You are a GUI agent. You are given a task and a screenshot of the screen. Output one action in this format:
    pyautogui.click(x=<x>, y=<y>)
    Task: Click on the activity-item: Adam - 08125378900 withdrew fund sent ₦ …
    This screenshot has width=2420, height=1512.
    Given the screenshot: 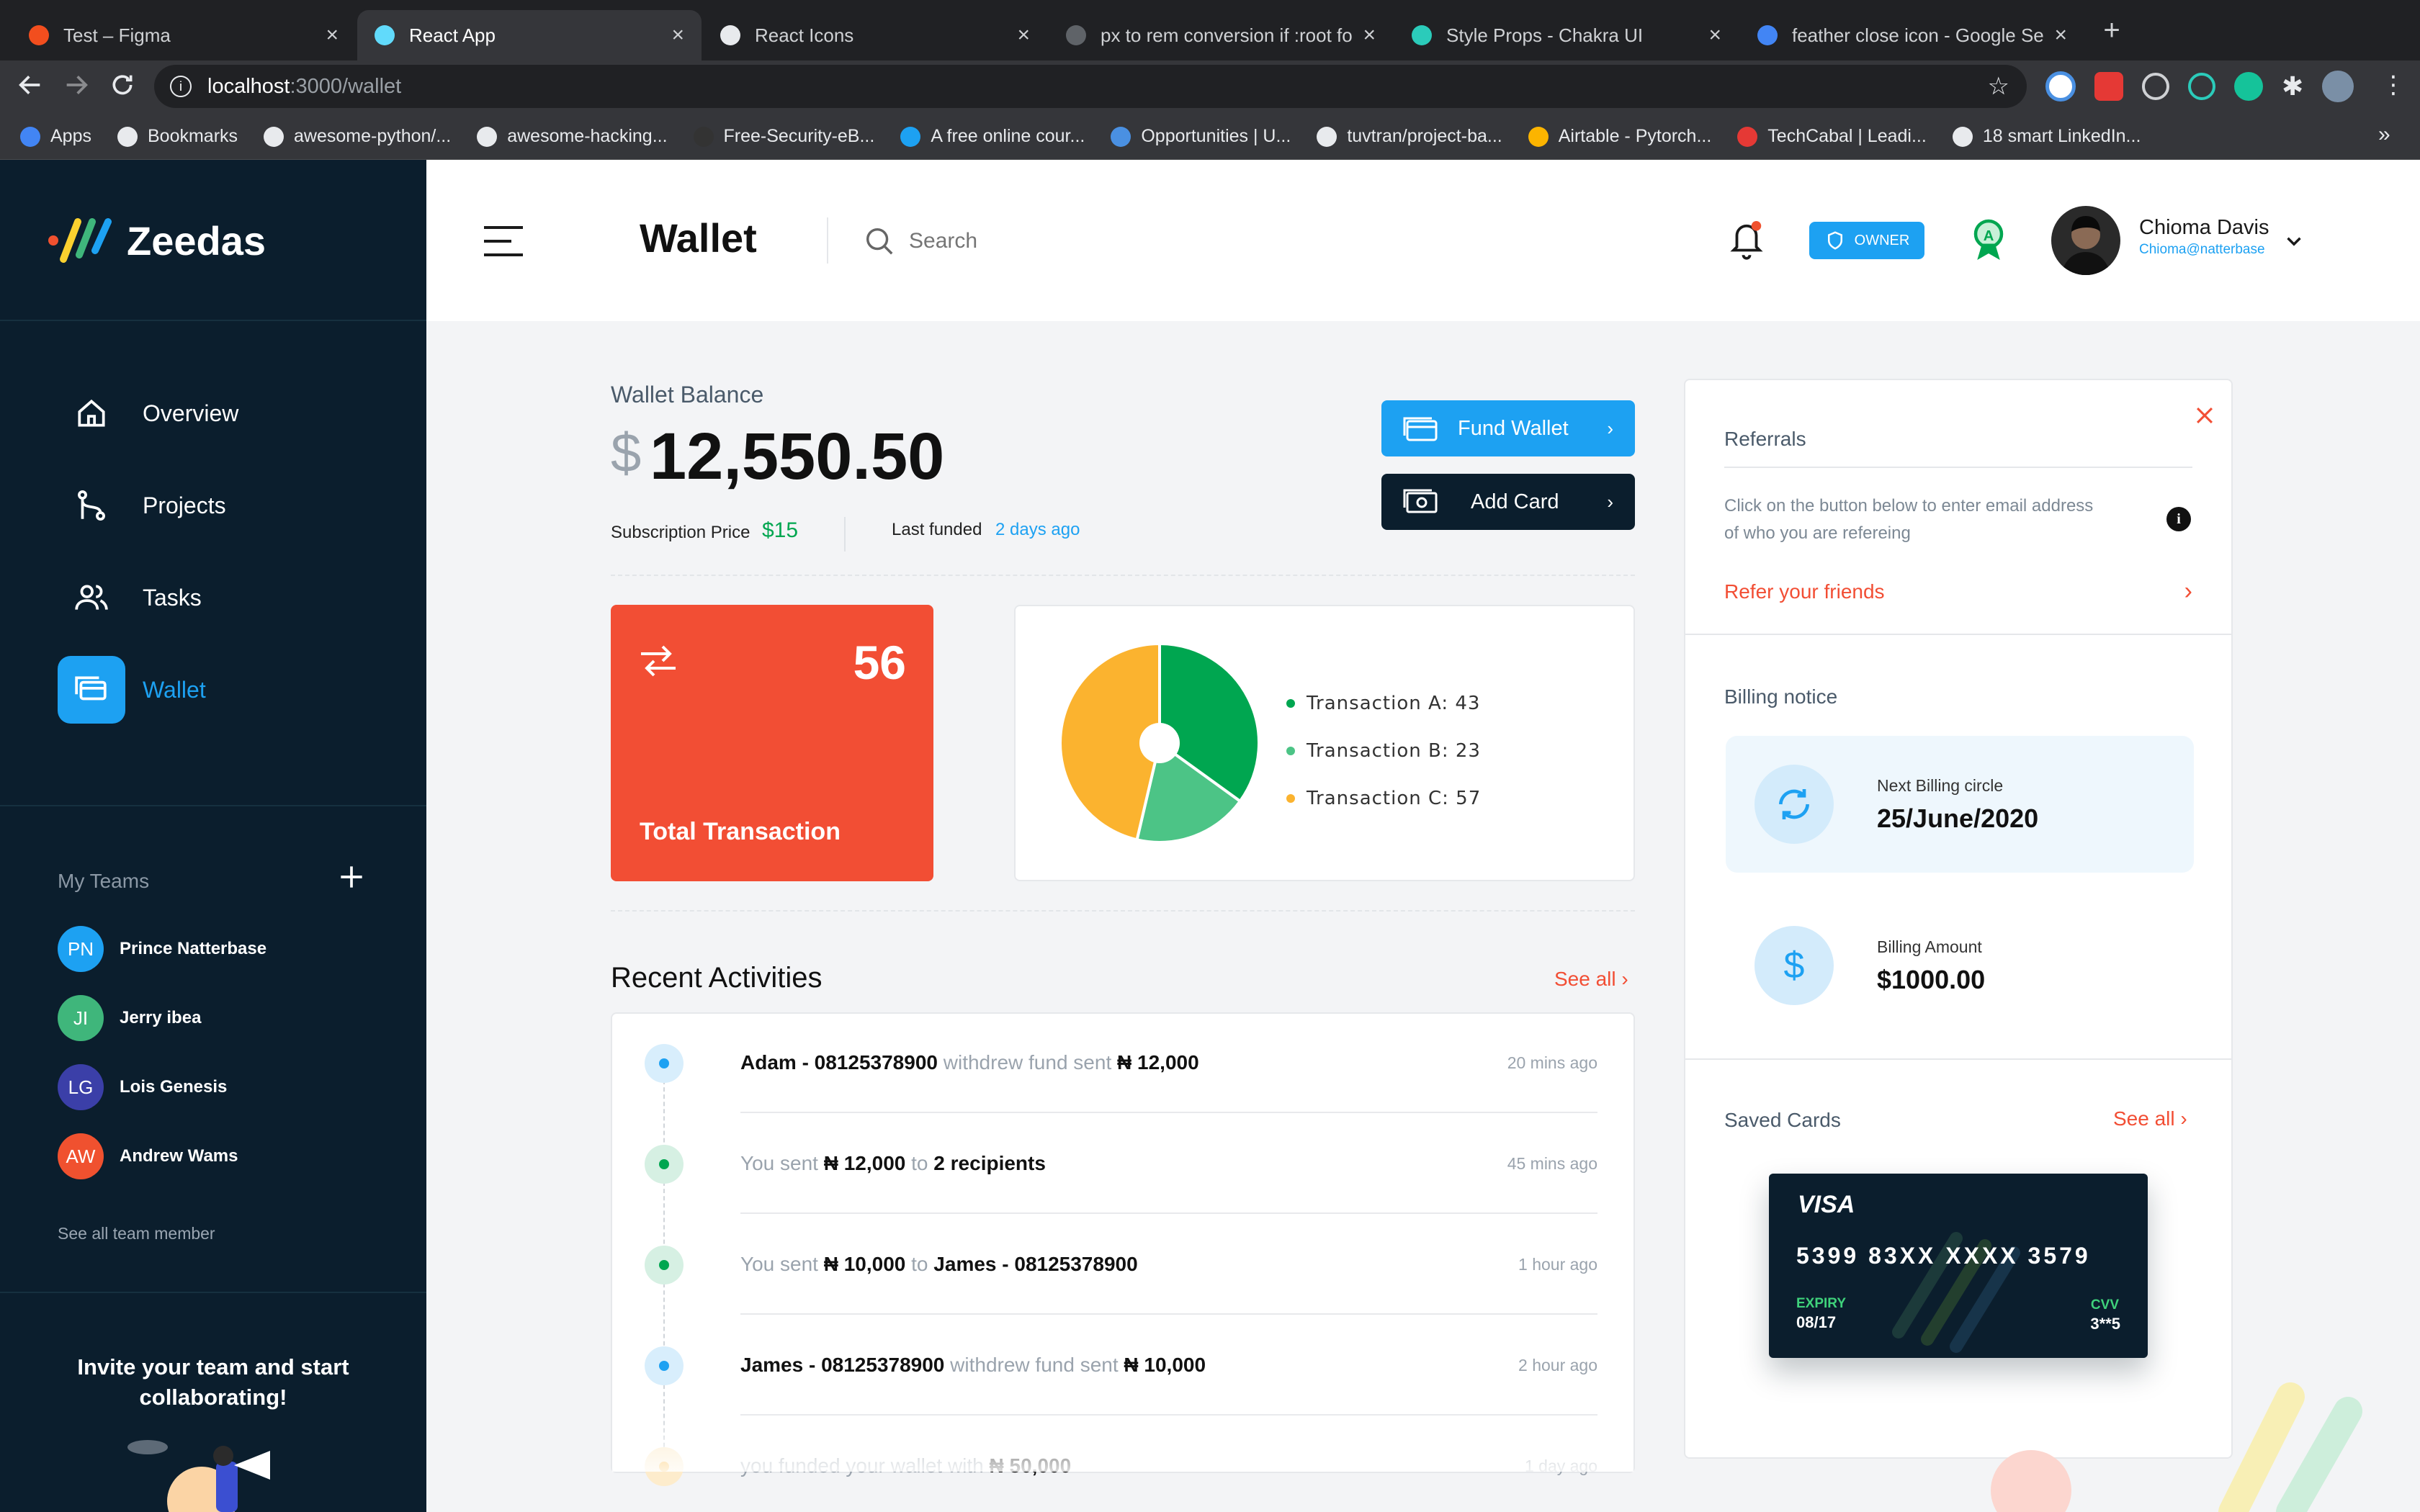 What is the action you would take?
    pyautogui.click(x=1168, y=1063)
    